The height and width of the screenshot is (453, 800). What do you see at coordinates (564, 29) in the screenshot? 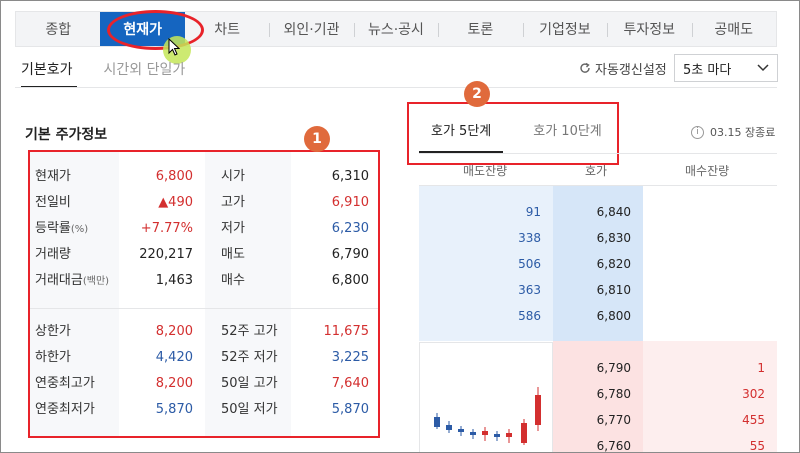
I see `tab-company-info: 기업정보` at bounding box center [564, 29].